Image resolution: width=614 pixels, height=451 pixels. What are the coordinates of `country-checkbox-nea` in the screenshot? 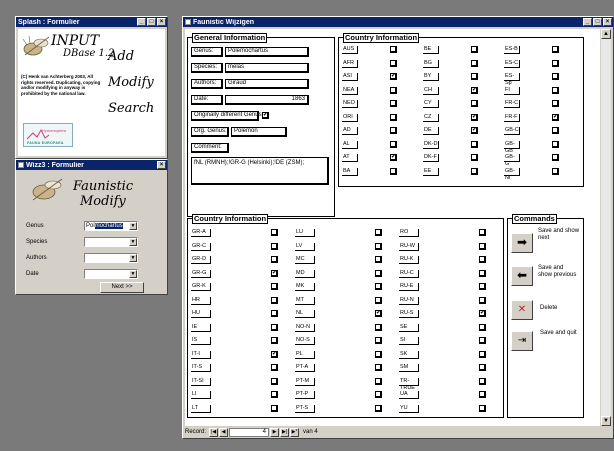 It's located at (393, 90).